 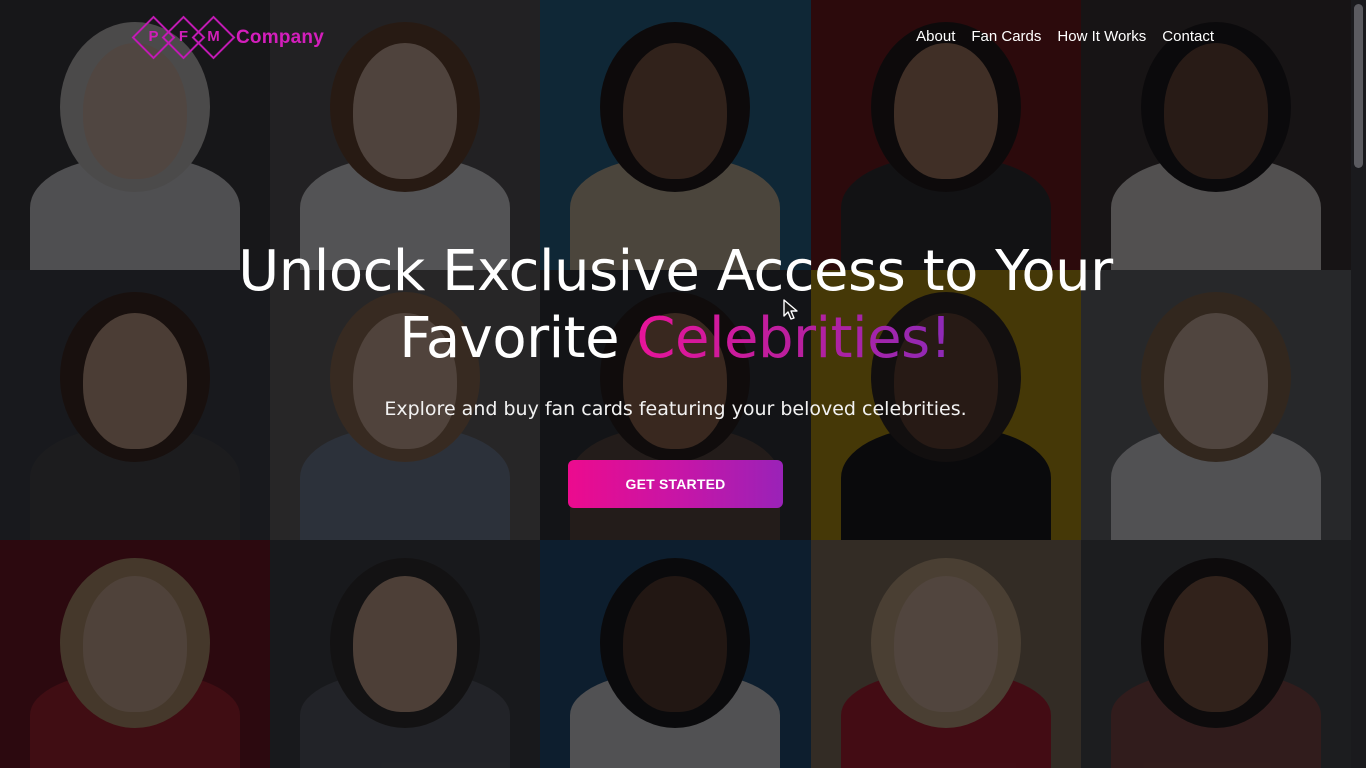 I want to click on nav-link-how-it-works: How It Works, so click(x=1101, y=36).